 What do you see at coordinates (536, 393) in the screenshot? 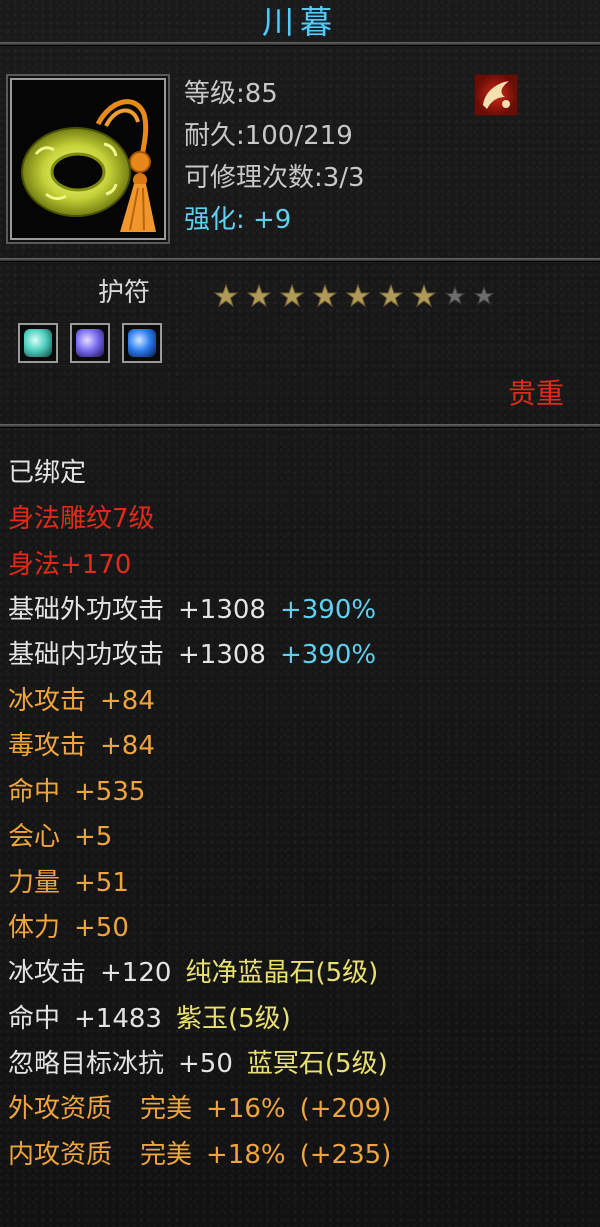
I see `rarity-label: 贵重` at bounding box center [536, 393].